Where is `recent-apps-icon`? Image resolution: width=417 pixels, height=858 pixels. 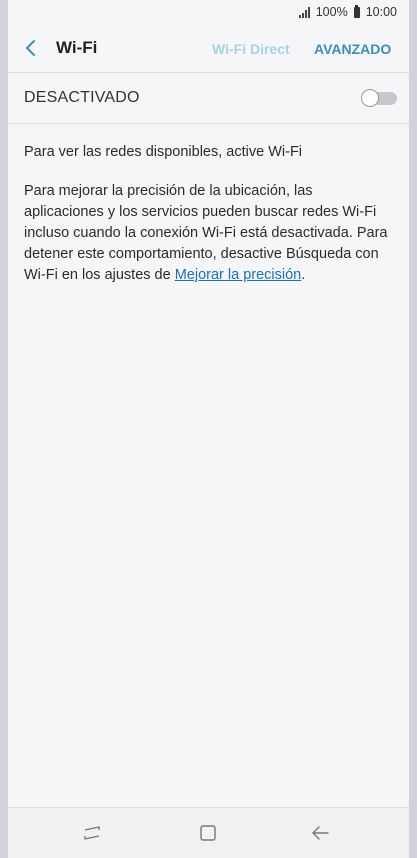 recent-apps-icon is located at coordinates (92, 833).